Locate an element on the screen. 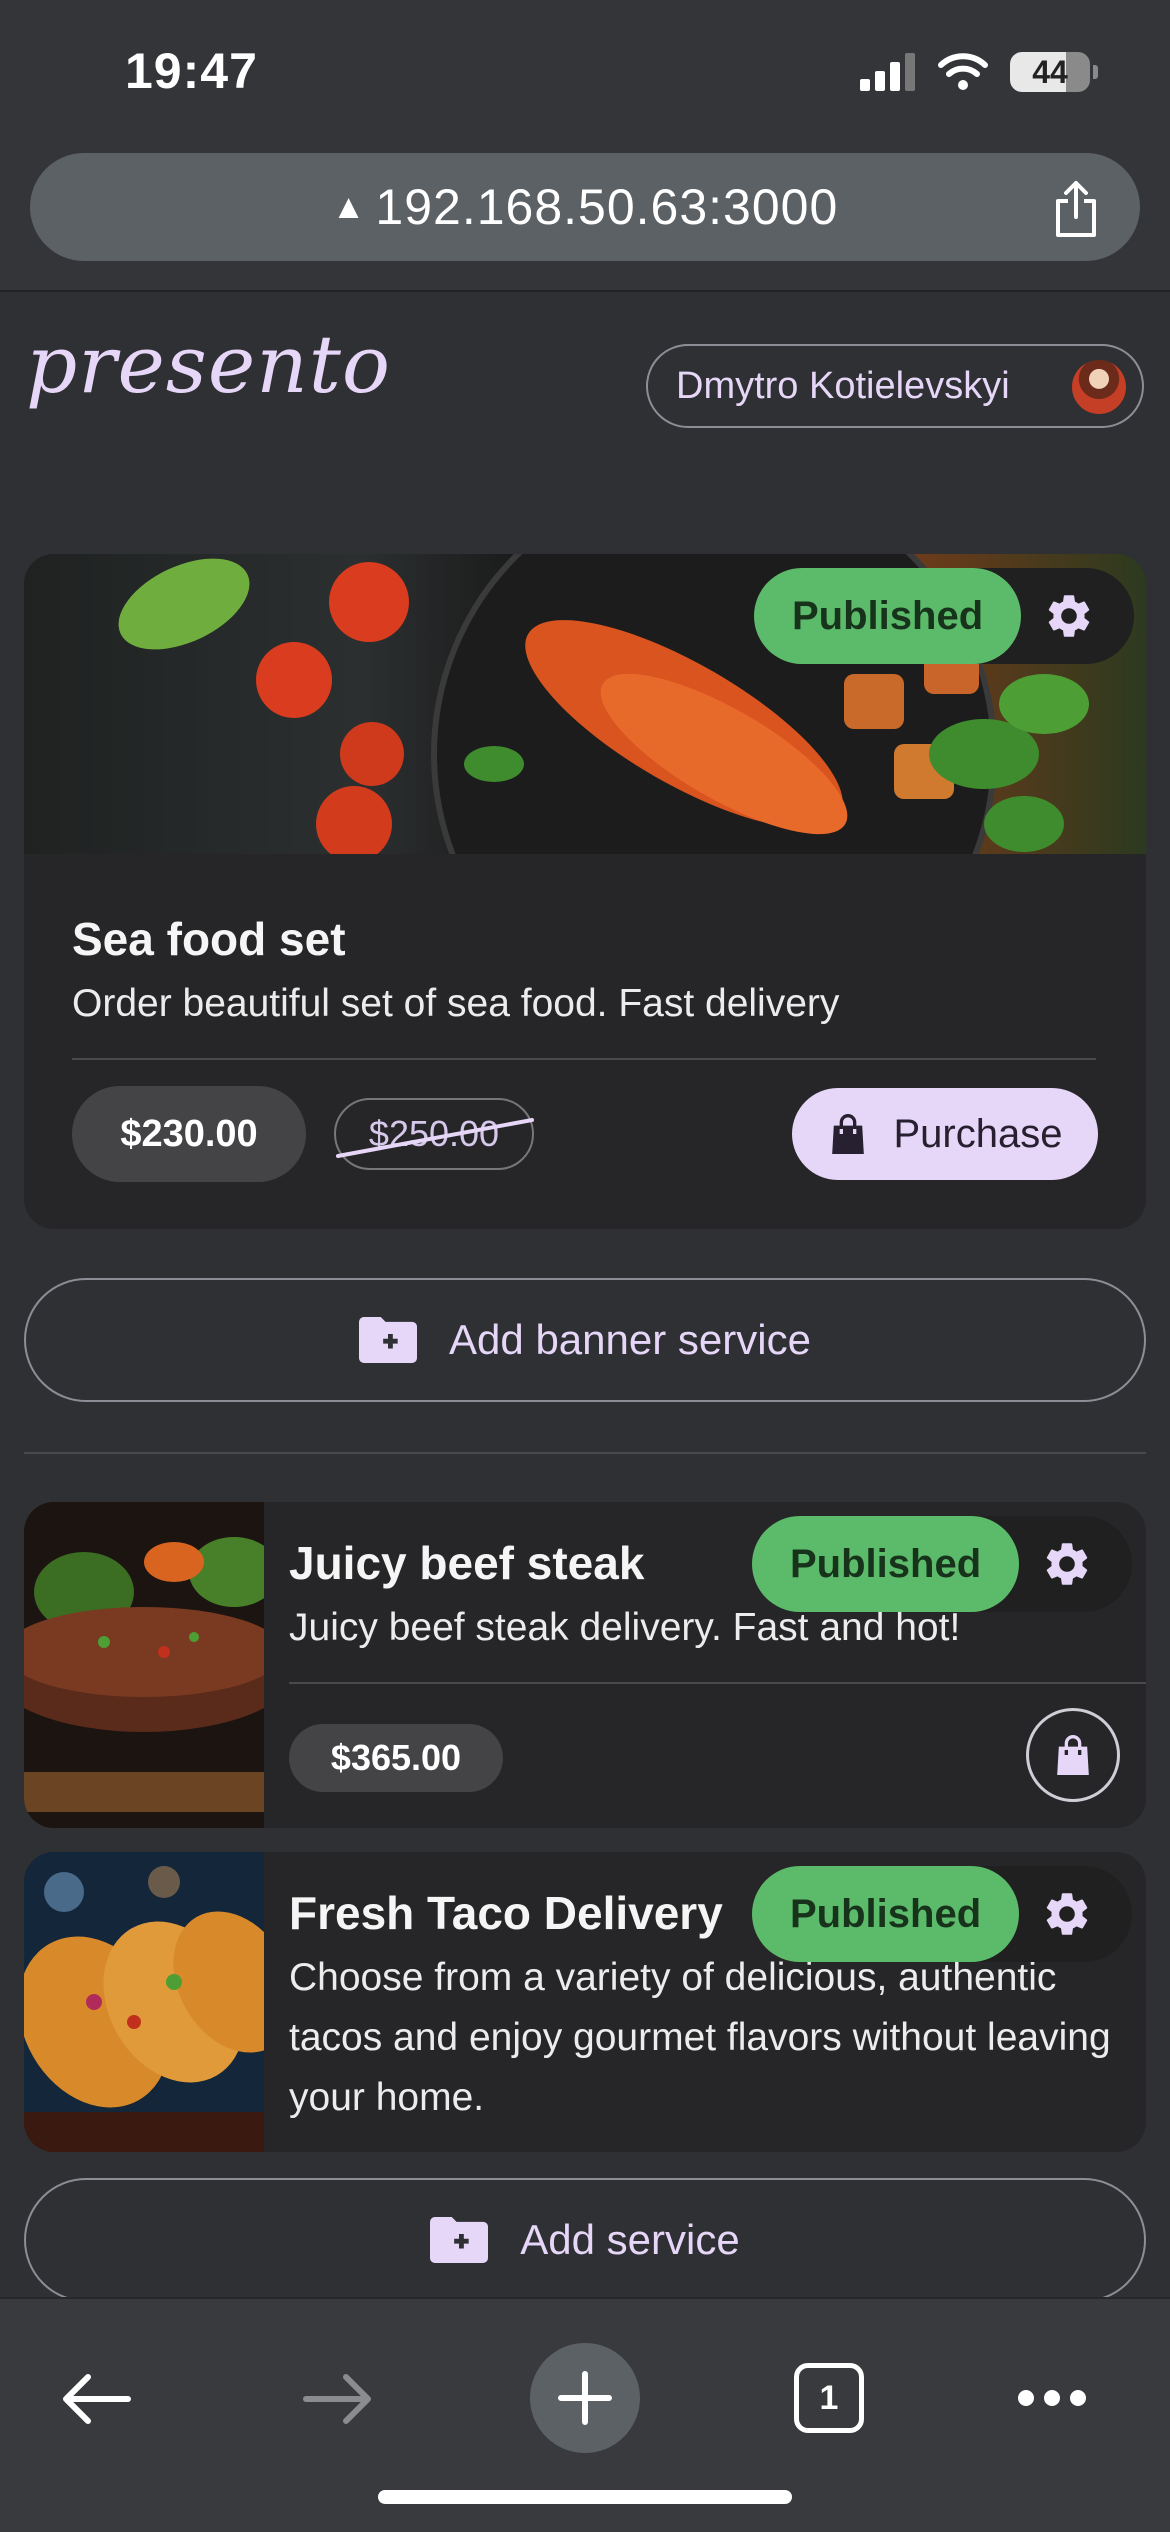 This screenshot has width=1170, height=2532. banner-status-controls: Published is located at coordinates (944, 616).